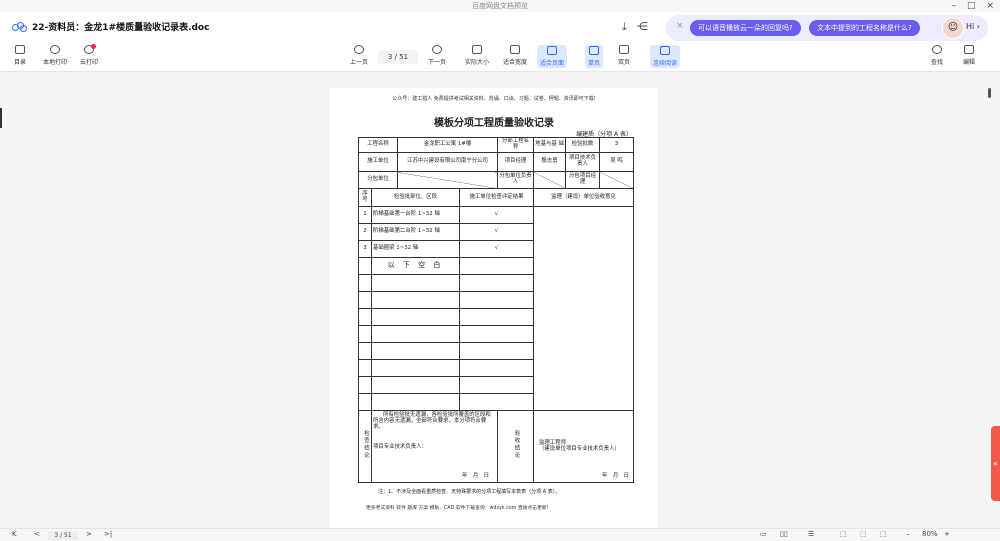 This screenshot has width=1000, height=541. Describe the element at coordinates (583, 180) in the screenshot. I see `sub-pm-label: 分包项目经 理` at that location.